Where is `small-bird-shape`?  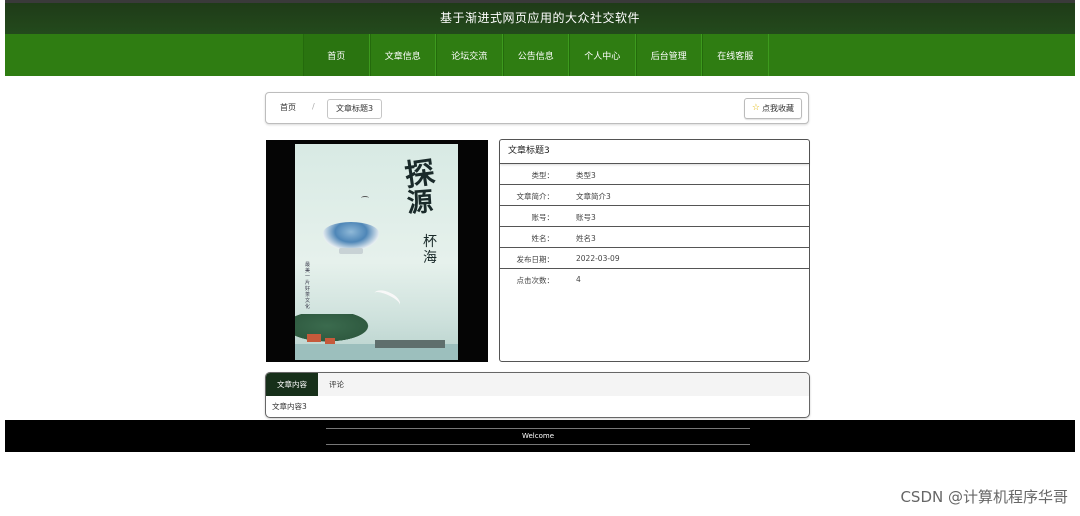
small-bird-shape is located at coordinates (365, 198).